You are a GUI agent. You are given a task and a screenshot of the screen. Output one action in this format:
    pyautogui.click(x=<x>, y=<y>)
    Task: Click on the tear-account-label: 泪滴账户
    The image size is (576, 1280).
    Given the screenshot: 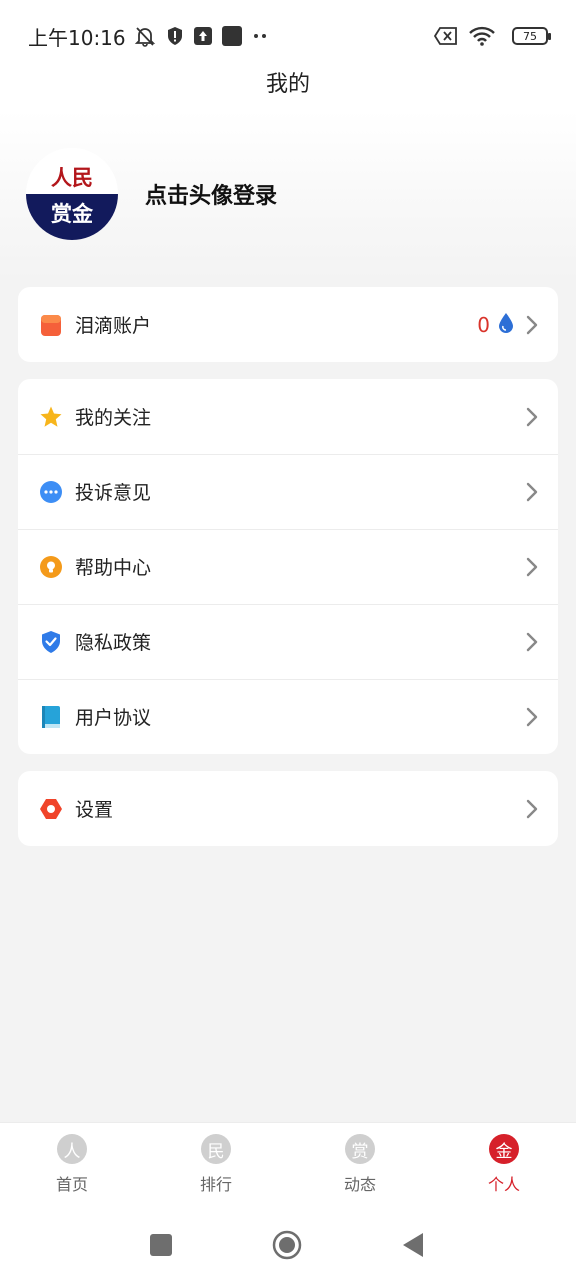 What is the action you would take?
    pyautogui.click(x=113, y=326)
    